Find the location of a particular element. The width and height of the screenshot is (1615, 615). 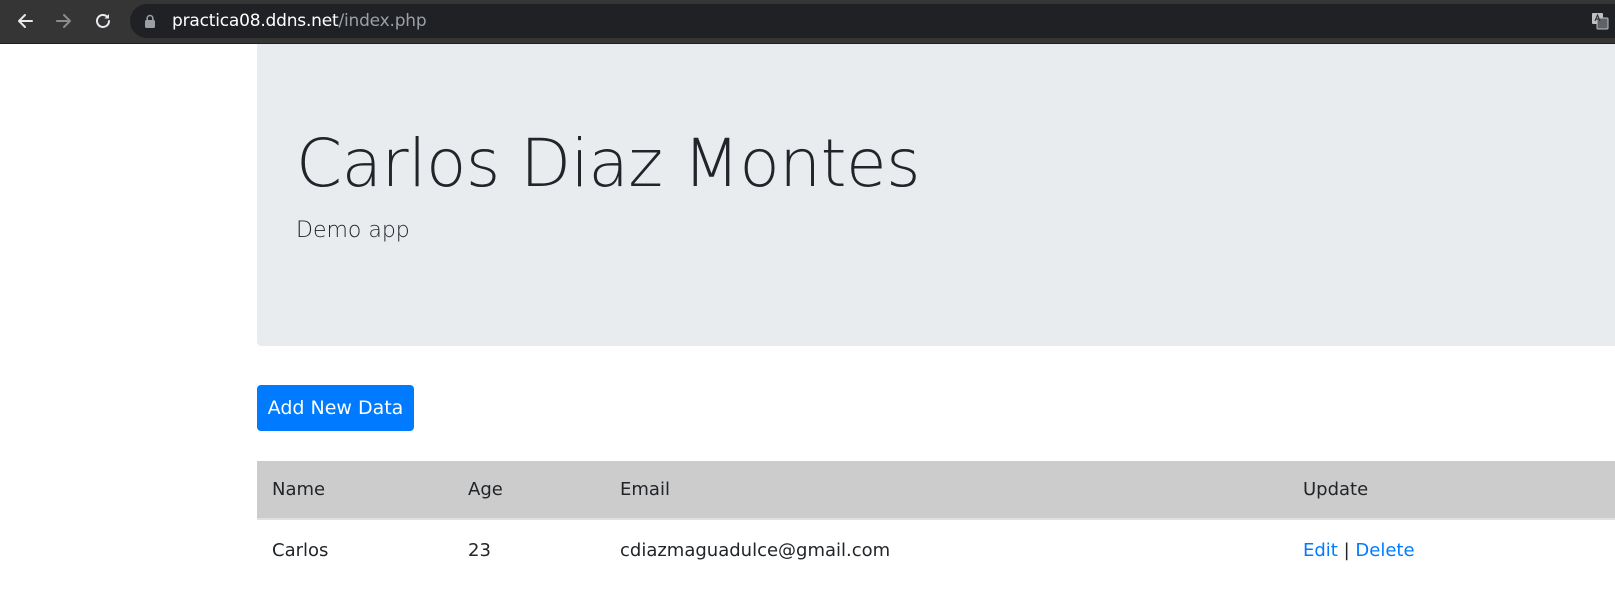

edit-link: Edit is located at coordinates (1320, 550).